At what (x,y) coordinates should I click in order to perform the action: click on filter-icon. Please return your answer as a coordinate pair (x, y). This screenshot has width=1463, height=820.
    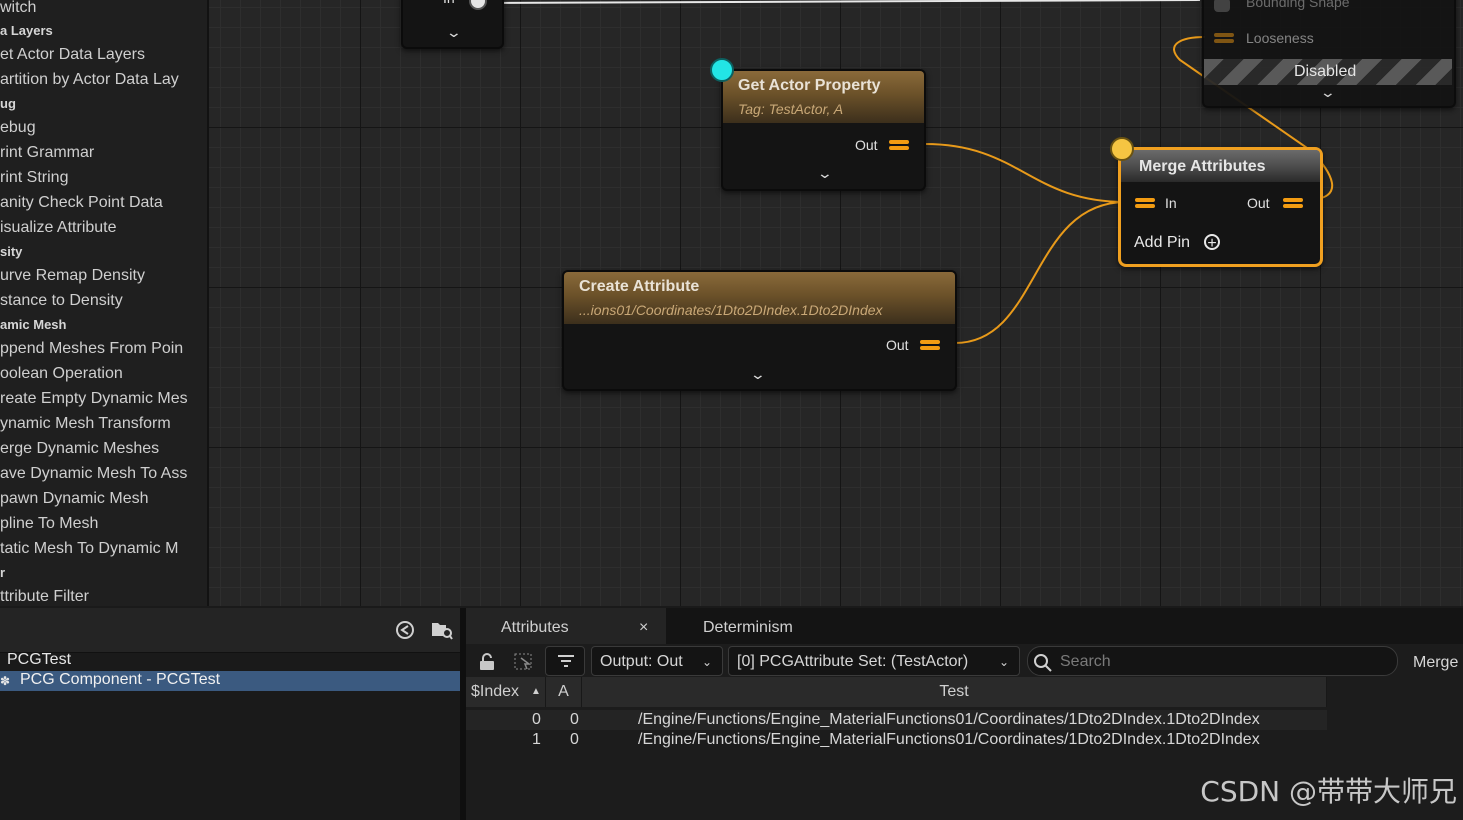
    Looking at the image, I should click on (566, 661).